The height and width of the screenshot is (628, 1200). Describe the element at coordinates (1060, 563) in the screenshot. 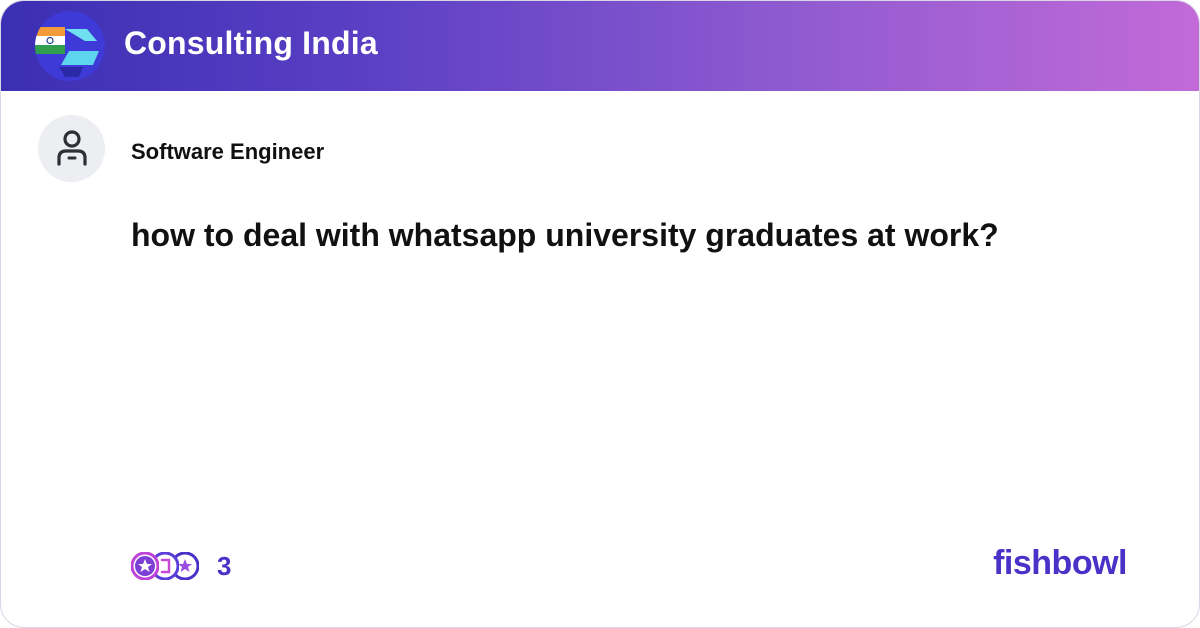

I see `fishbowl-brand-logo: fishbowl` at that location.